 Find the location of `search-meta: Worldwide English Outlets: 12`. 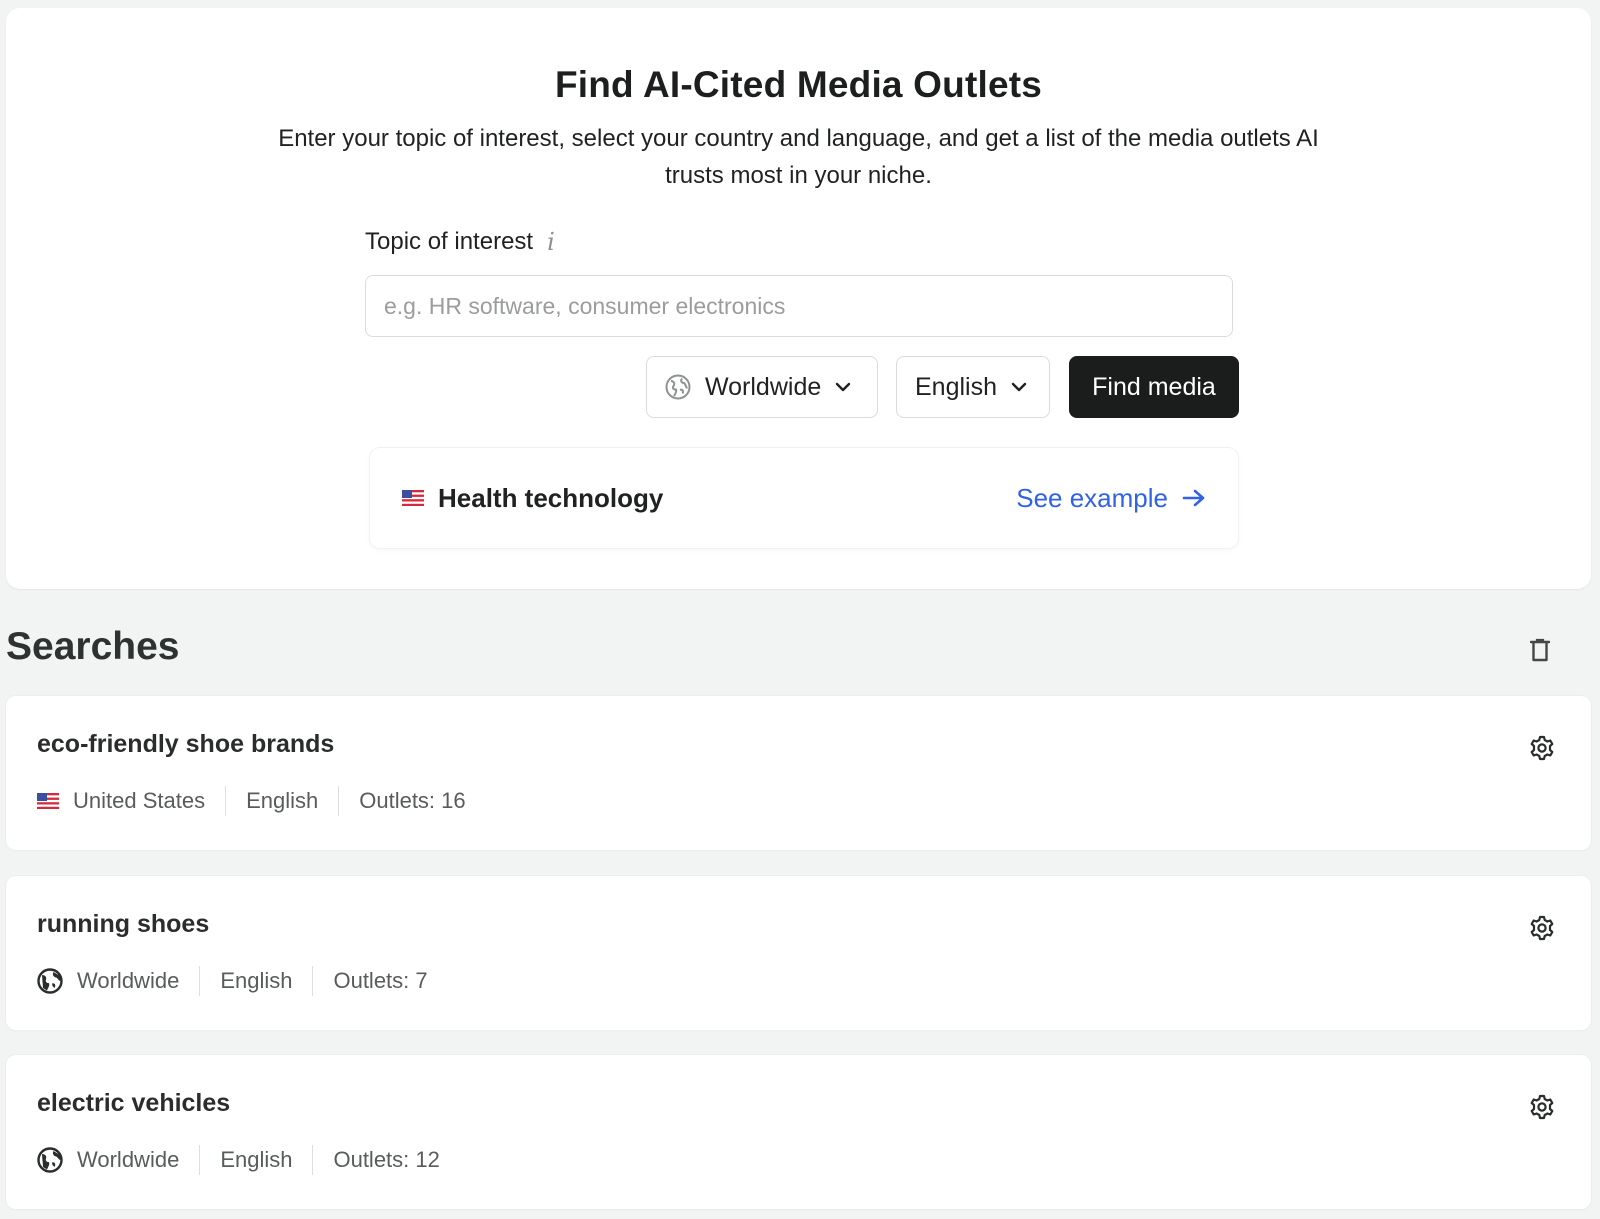

search-meta: Worldwide English Outlets: 12 is located at coordinates (248, 1160).